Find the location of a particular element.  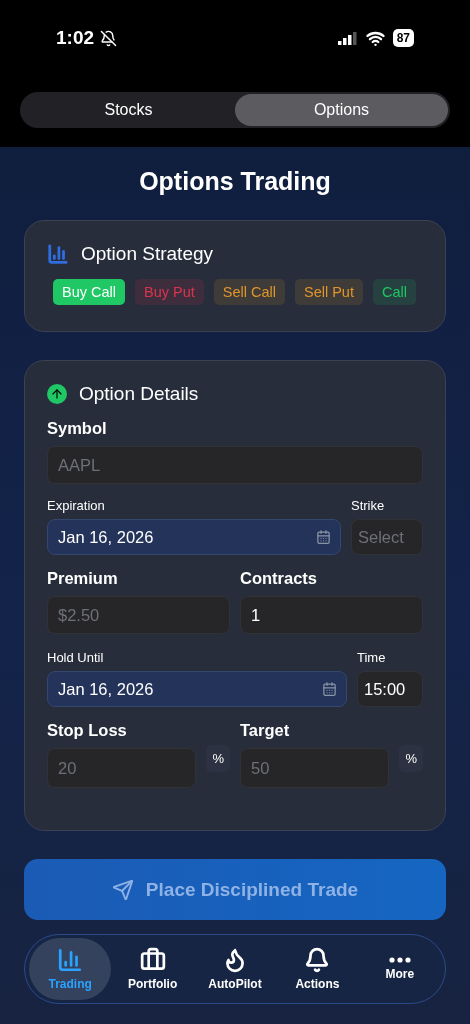

segment-tab: Options is located at coordinates (341, 110).